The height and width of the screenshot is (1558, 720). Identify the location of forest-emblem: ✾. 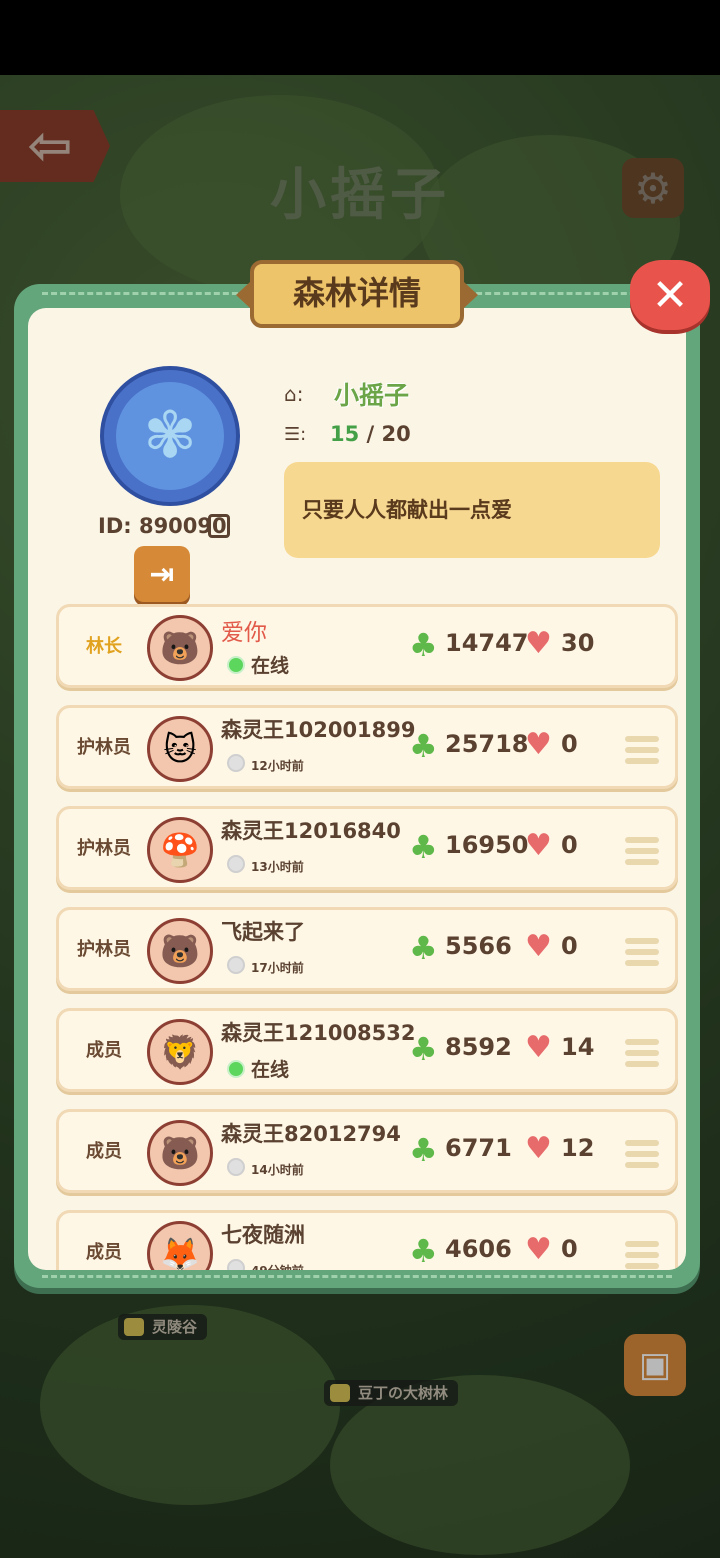
(170, 436).